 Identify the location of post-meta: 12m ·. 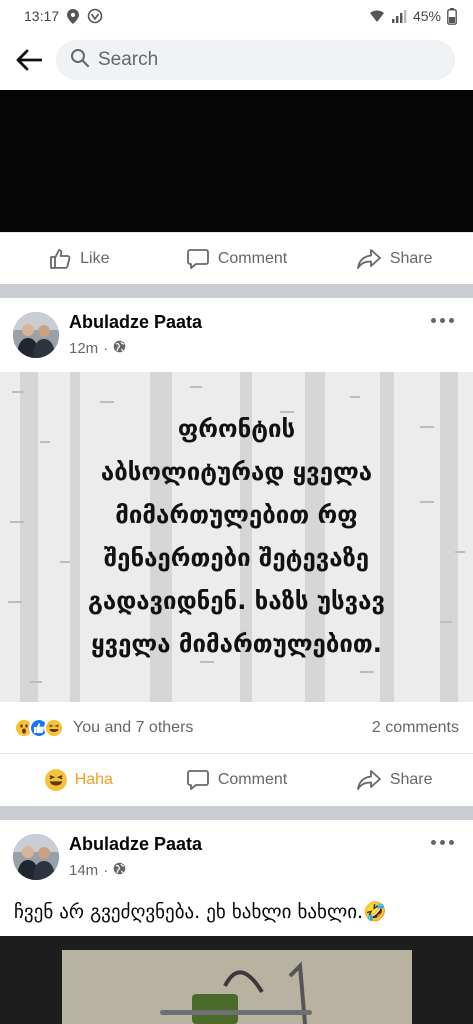
(97, 348).